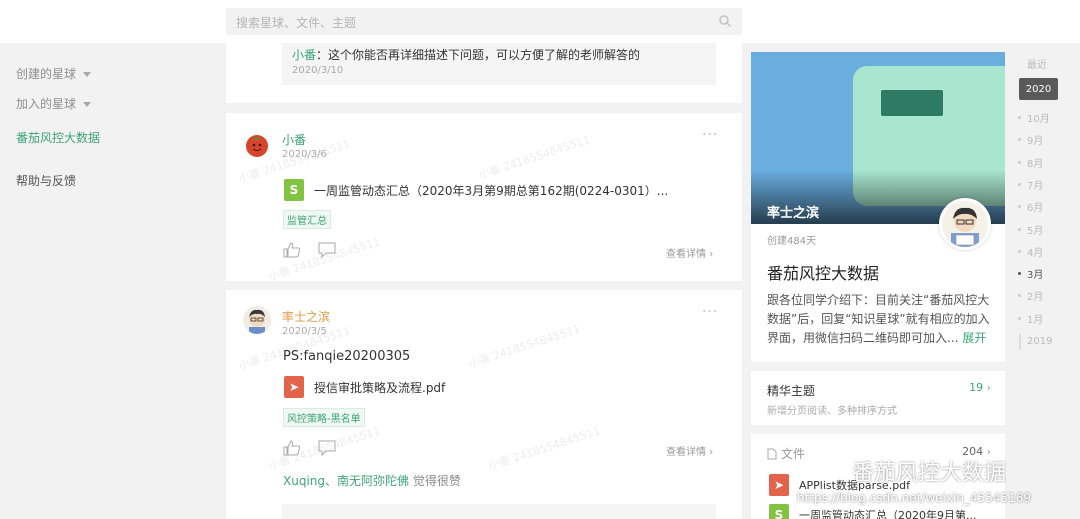 The height and width of the screenshot is (519, 1080). Describe the element at coordinates (534, 157) in the screenshot. I see `watermark-text: 小番 2418554845511` at that location.